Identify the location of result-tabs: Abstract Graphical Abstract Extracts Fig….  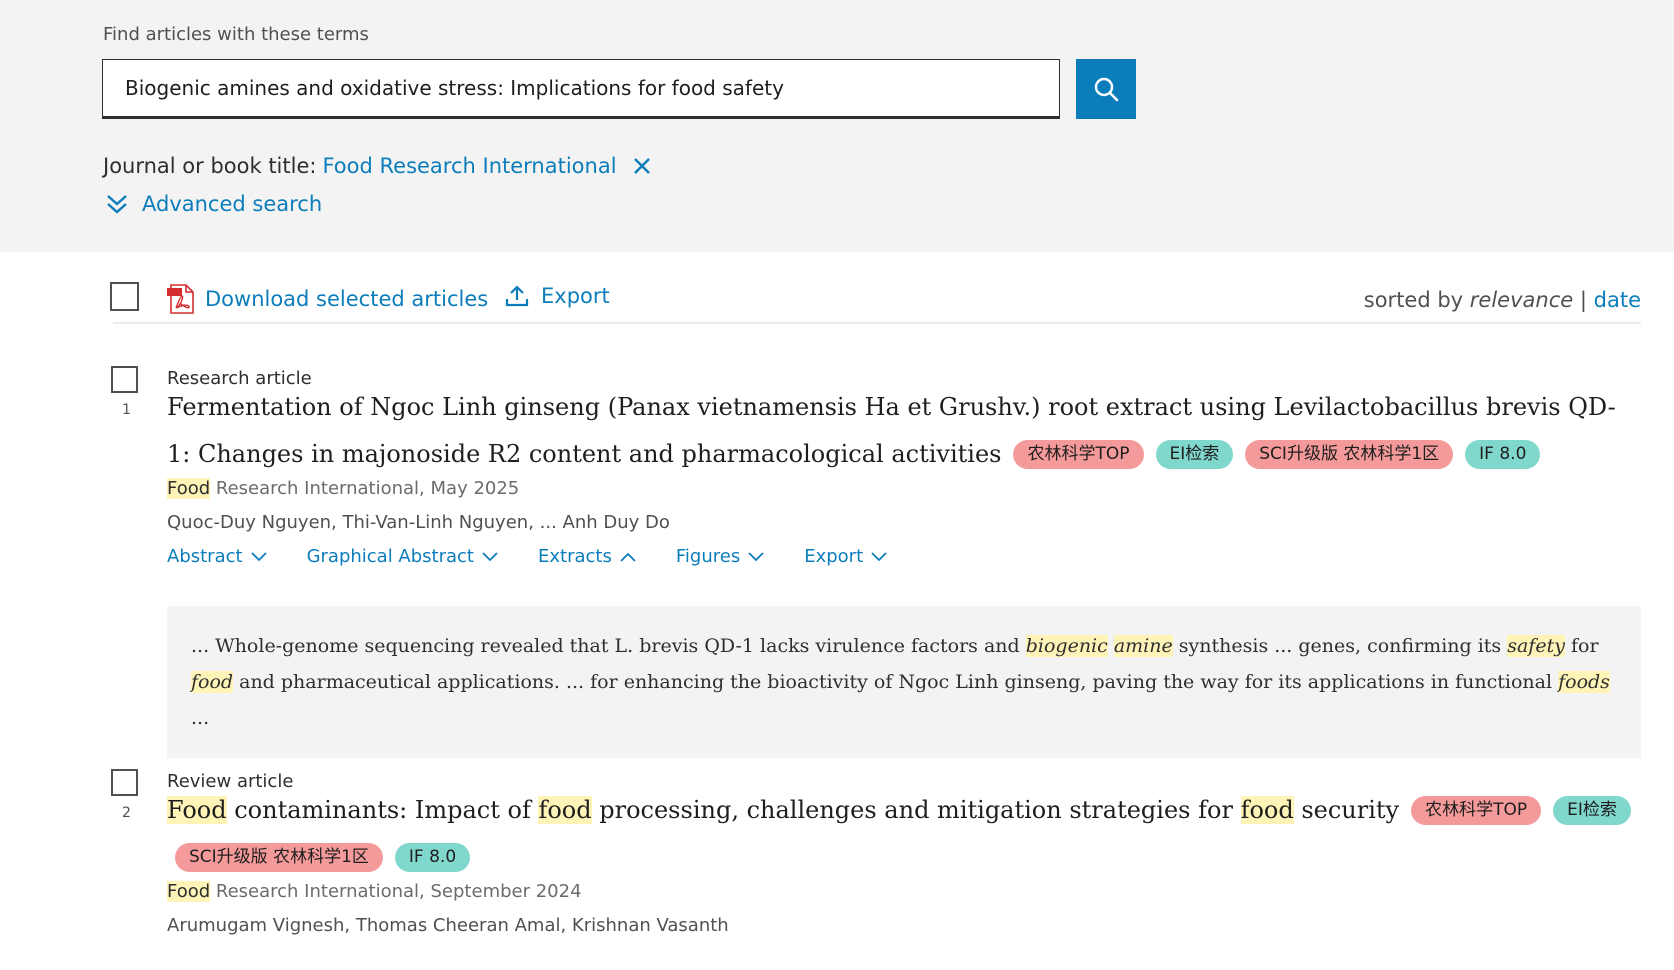
(547, 556).